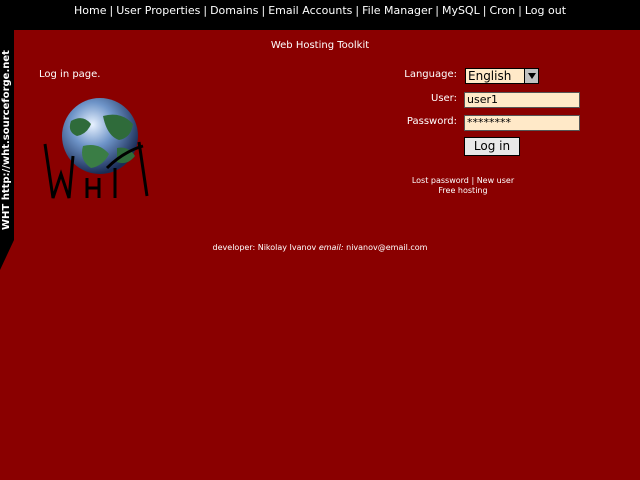 The height and width of the screenshot is (480, 640). What do you see at coordinates (320, 45) in the screenshot?
I see `page-title: Web Hosting Toolkit` at bounding box center [320, 45].